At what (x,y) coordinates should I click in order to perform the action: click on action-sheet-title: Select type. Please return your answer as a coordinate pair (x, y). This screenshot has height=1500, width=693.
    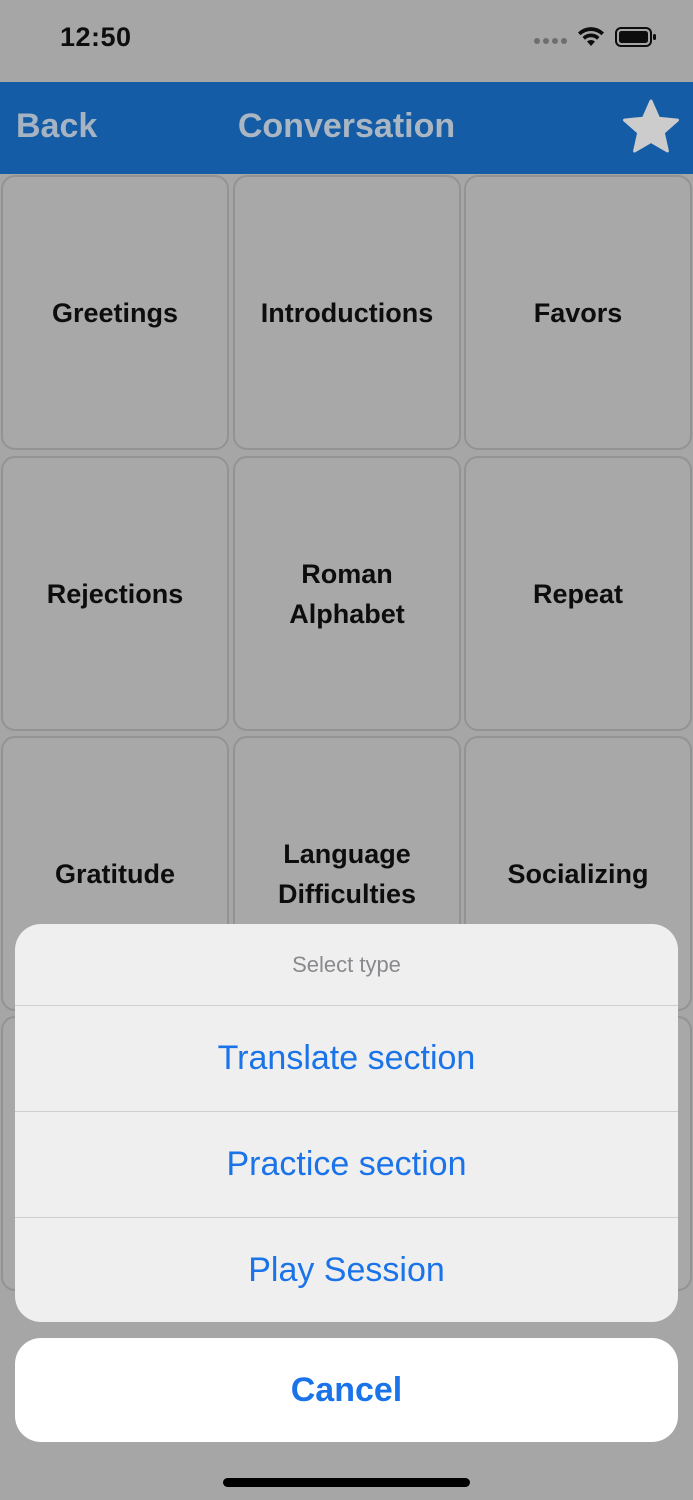
    Looking at the image, I should click on (346, 965).